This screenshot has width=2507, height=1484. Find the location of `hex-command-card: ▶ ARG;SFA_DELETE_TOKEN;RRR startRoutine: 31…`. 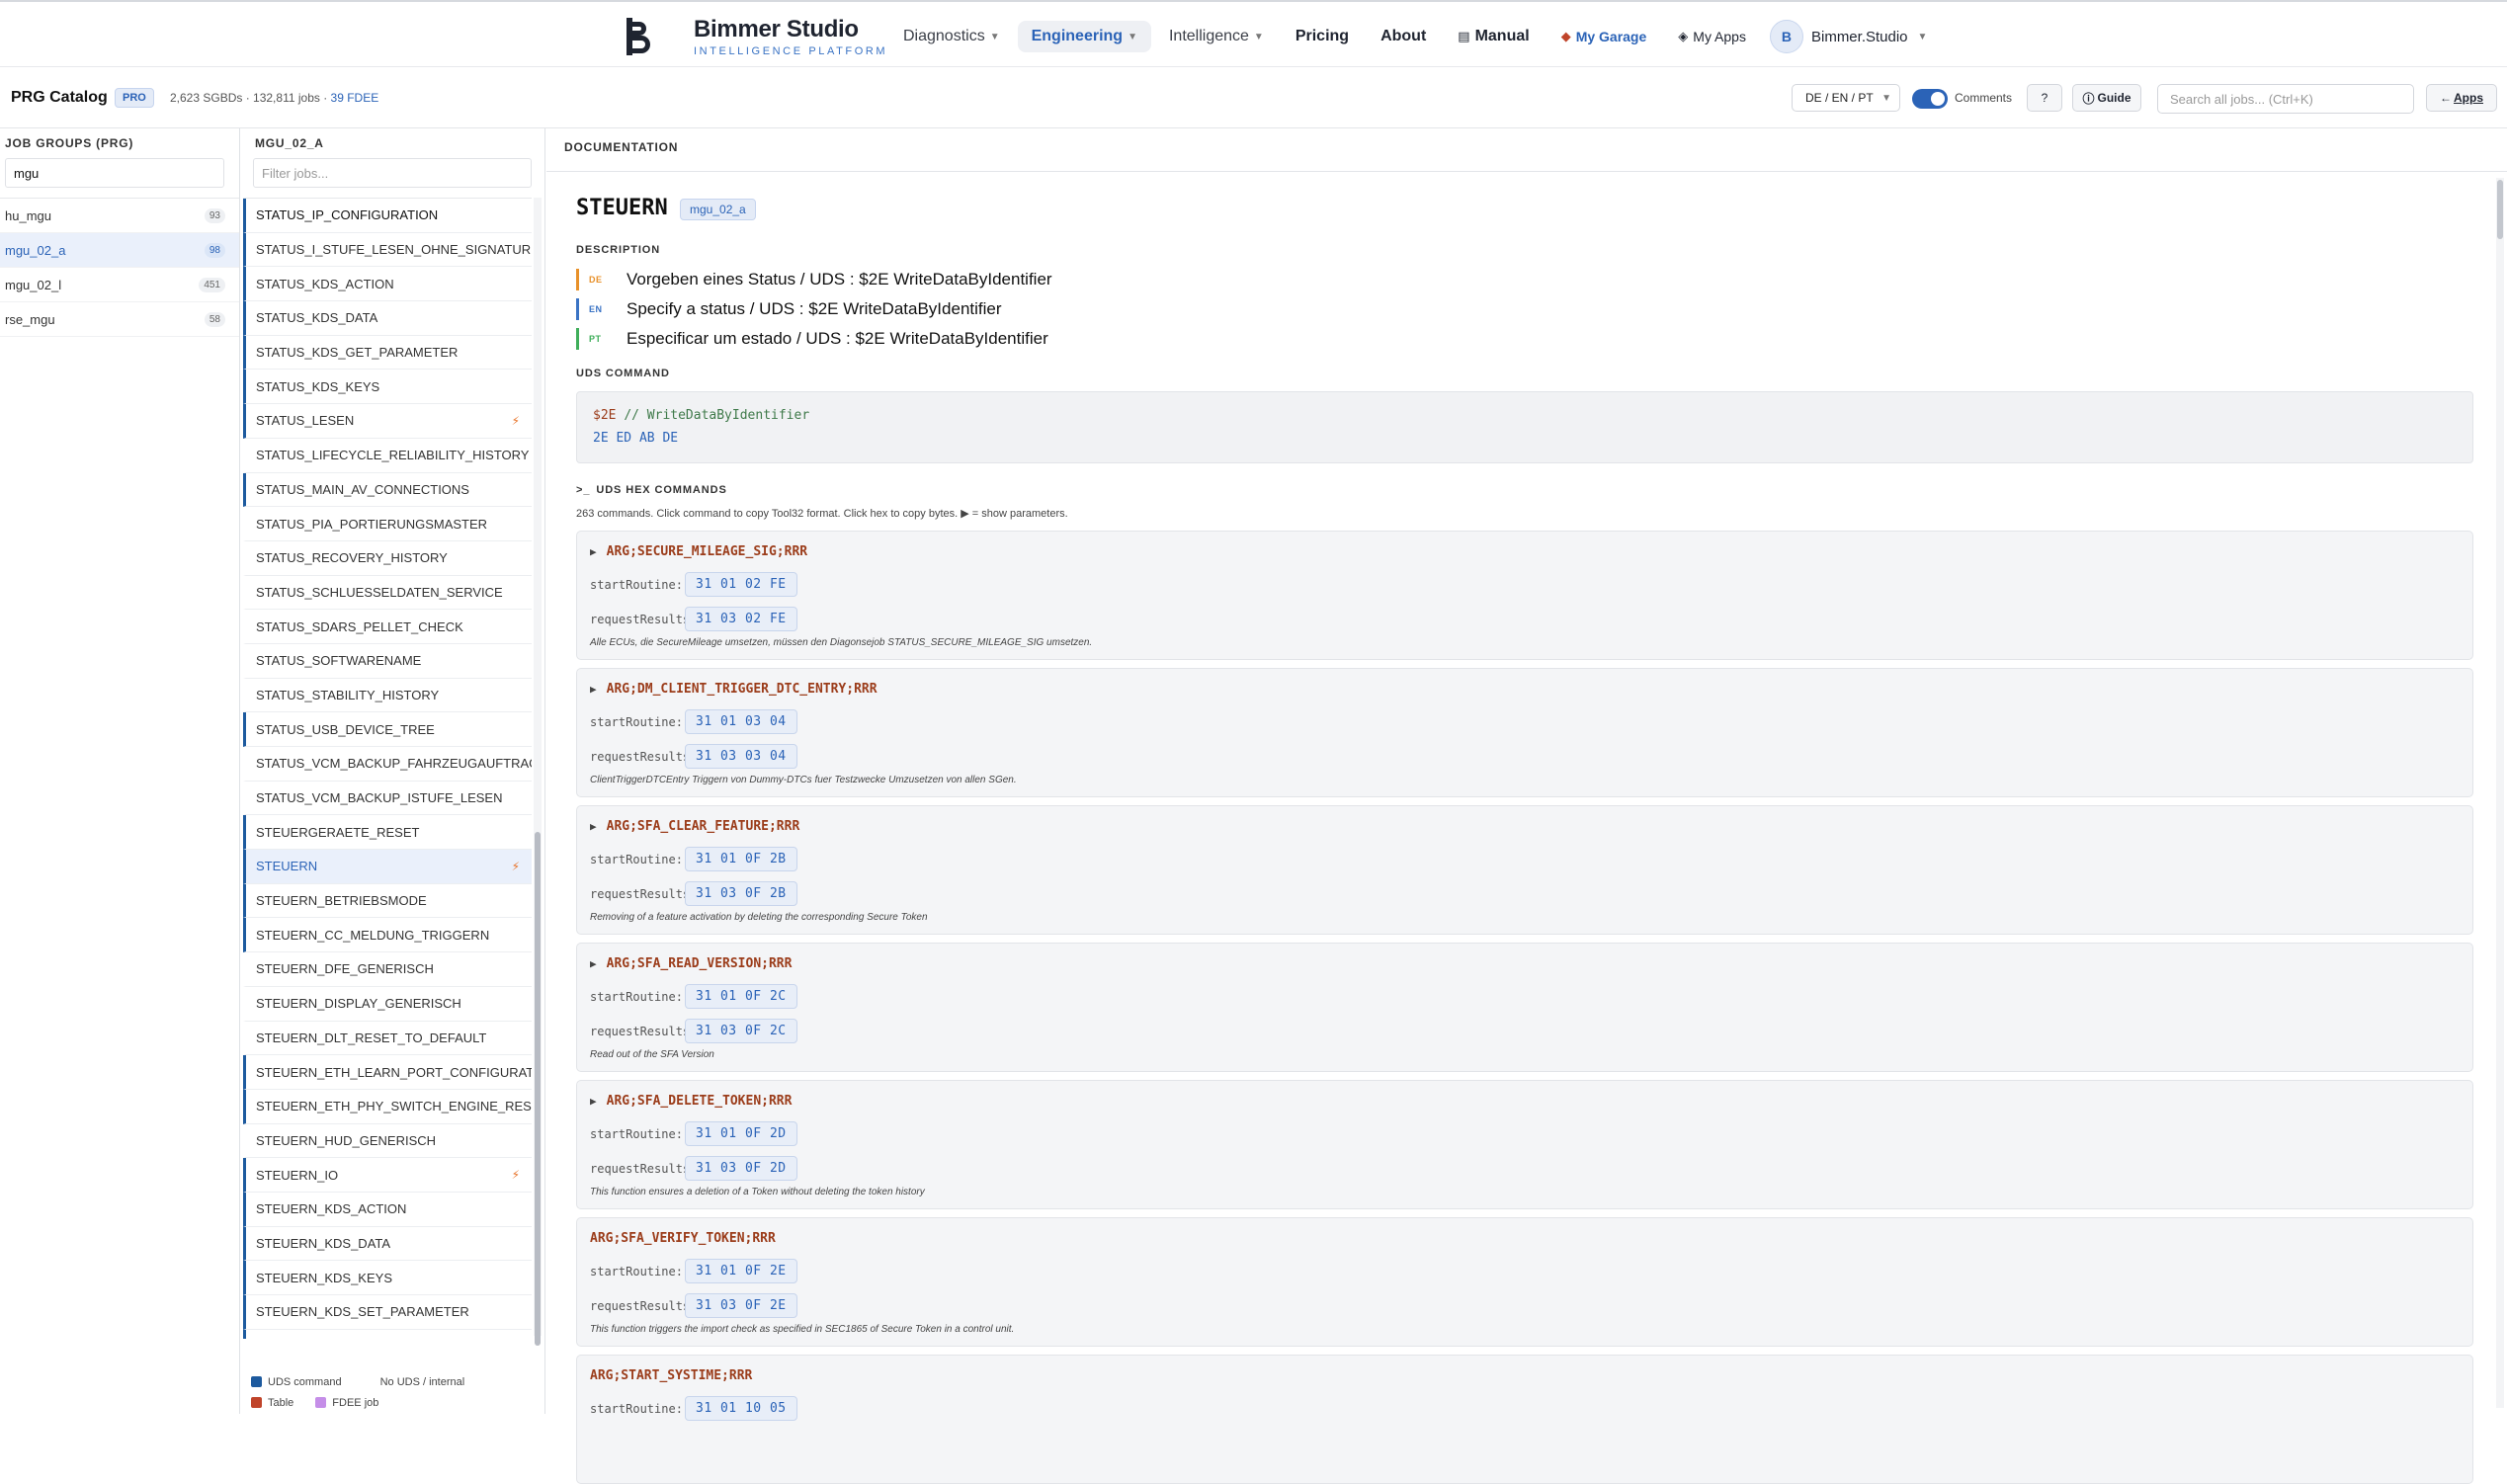

hex-command-card: ▶ ARG;SFA_DELETE_TOKEN;RRR startRoutine: 31… is located at coordinates (1524, 1144).